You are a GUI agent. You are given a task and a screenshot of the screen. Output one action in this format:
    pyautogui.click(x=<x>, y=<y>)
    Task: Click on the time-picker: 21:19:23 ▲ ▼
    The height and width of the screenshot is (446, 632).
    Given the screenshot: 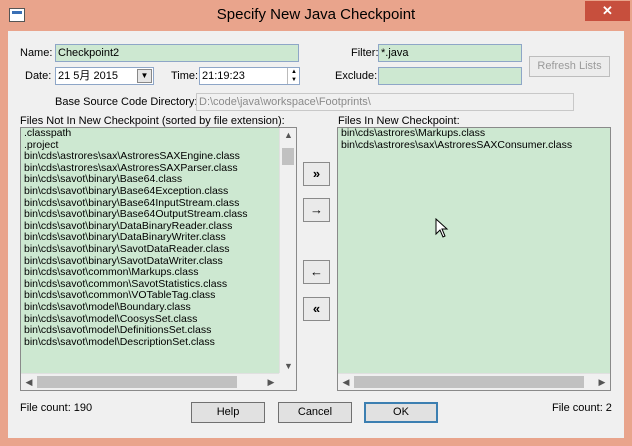 What is the action you would take?
    pyautogui.click(x=249, y=76)
    